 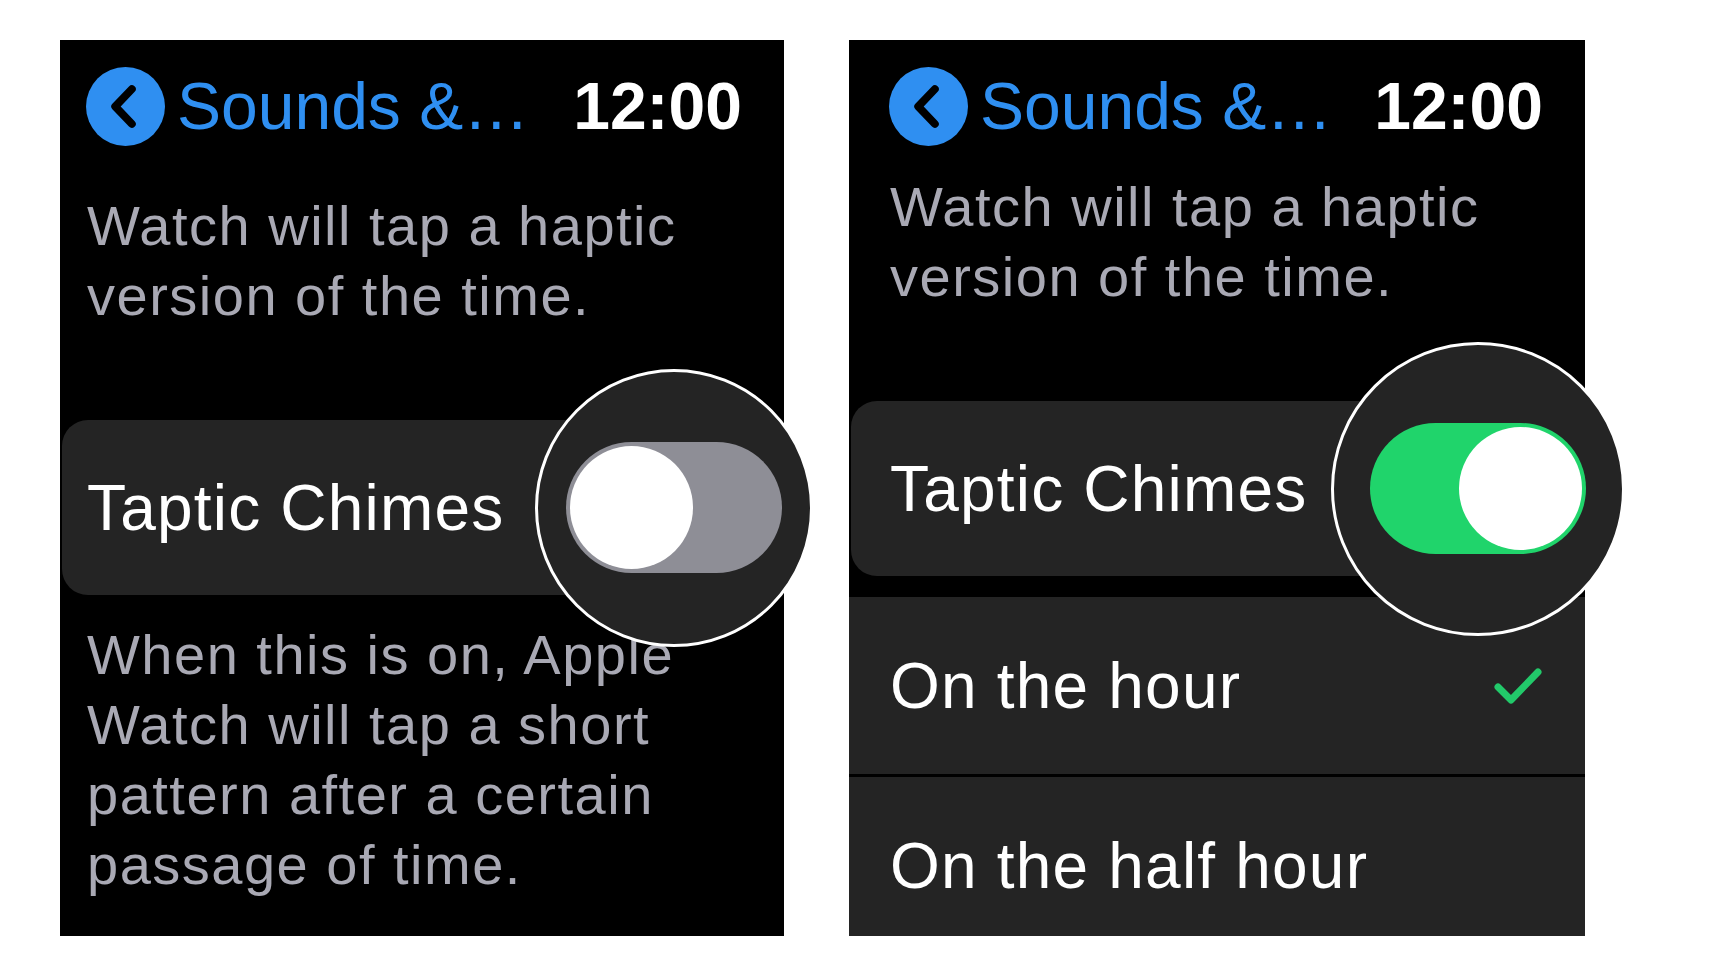 I want to click on option-row: On the half hour, so click(x=1217, y=855).